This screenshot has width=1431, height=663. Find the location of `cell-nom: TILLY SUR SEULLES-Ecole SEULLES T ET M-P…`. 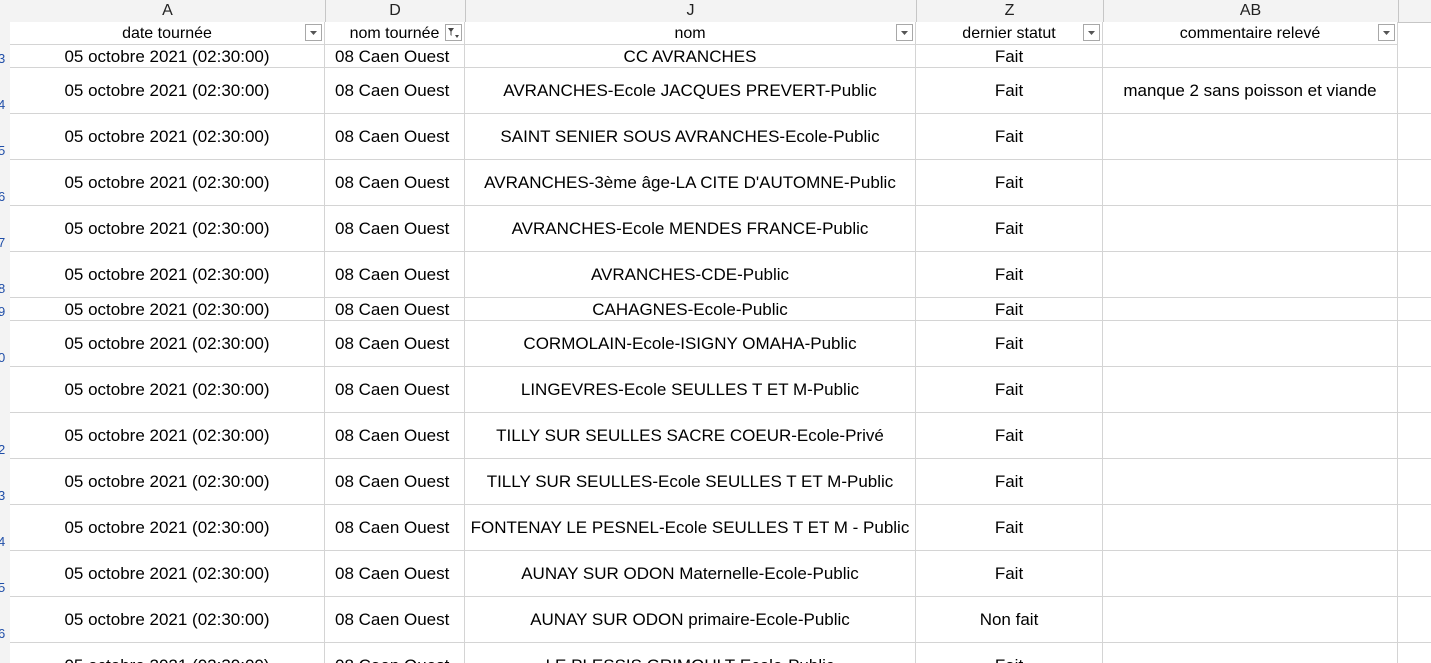

cell-nom: TILLY SUR SEULLES-Ecole SEULLES T ET M-P… is located at coordinates (690, 482).